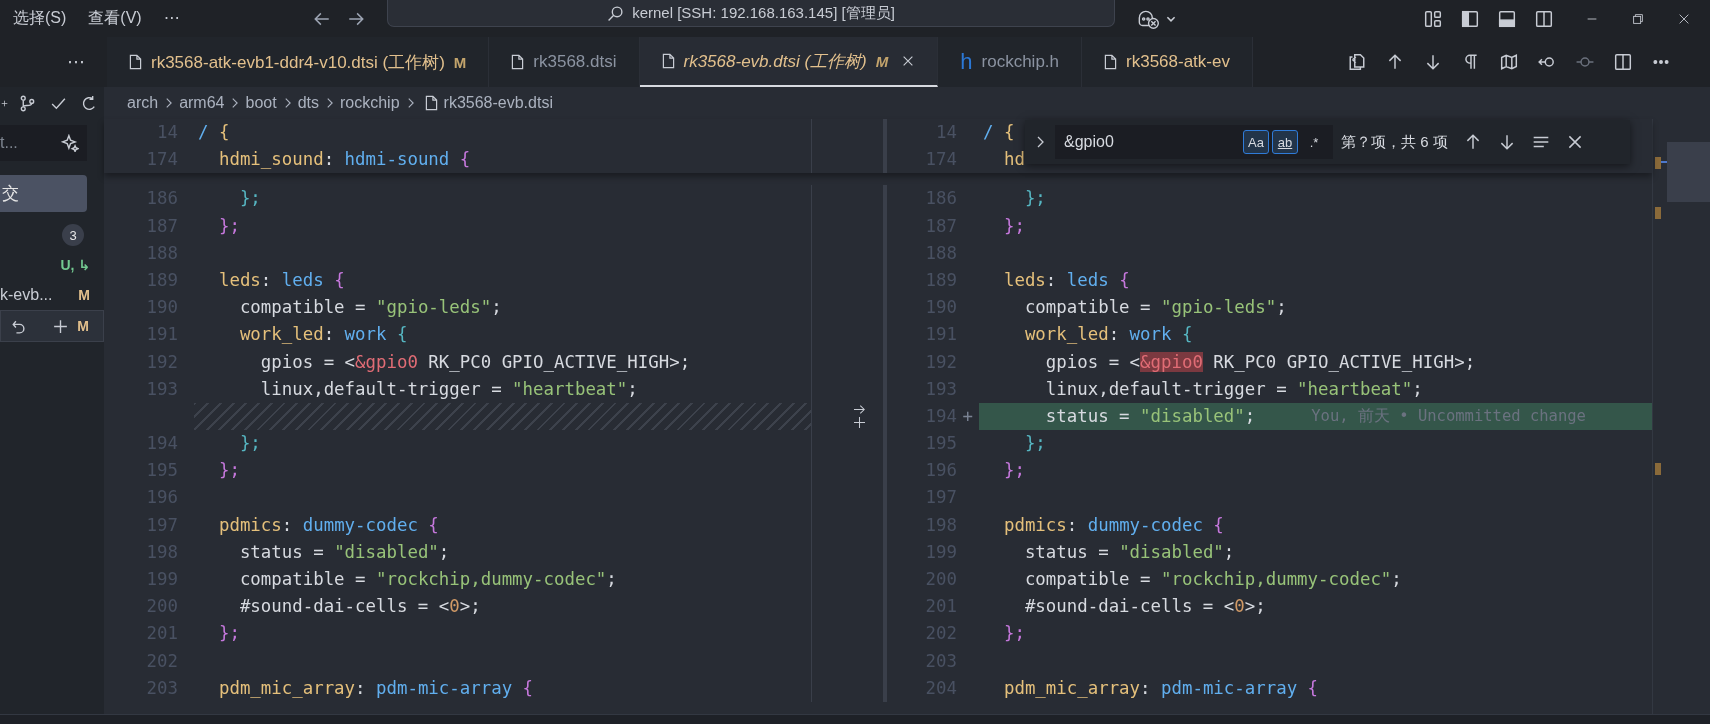  Describe the element at coordinates (564, 62) in the screenshot. I see `editor-tab: rk3568.dtsi` at that location.